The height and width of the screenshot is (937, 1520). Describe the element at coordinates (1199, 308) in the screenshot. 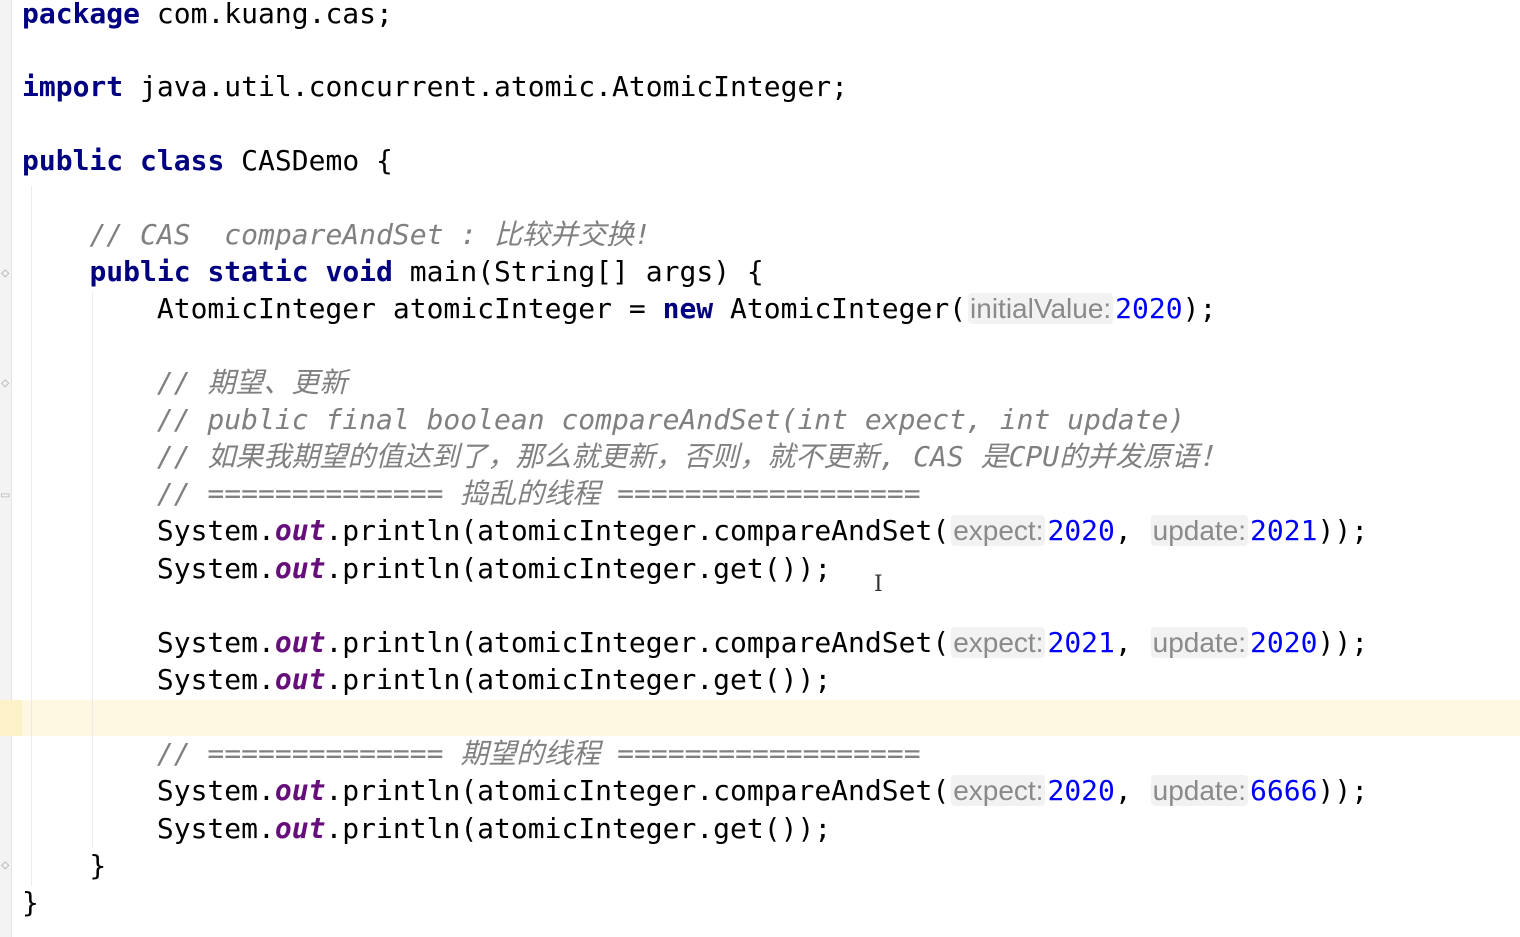

I see `code-text: );` at that location.